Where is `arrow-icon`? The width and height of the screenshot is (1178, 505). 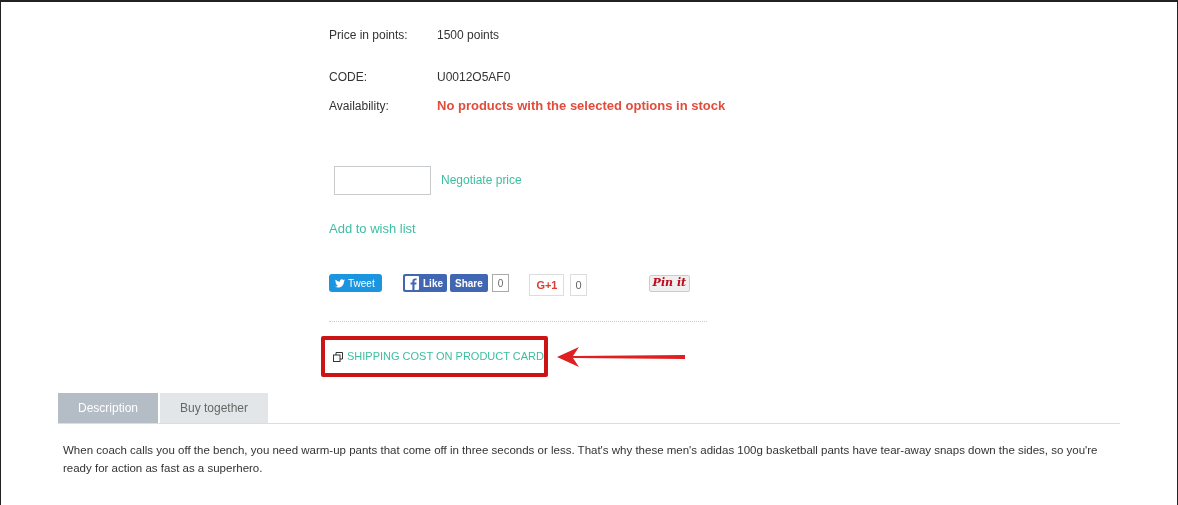
arrow-icon is located at coordinates (622, 356).